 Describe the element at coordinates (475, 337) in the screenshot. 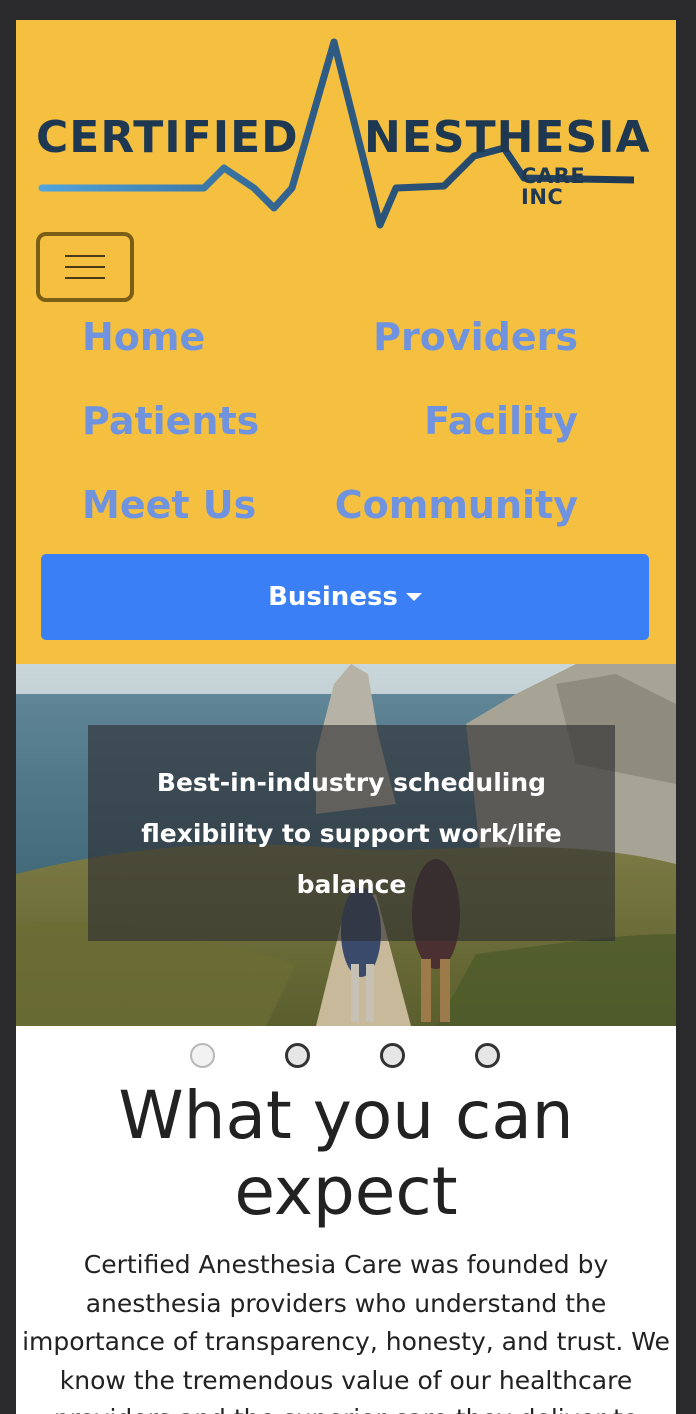

I see `nav-link-providers: Providers` at that location.